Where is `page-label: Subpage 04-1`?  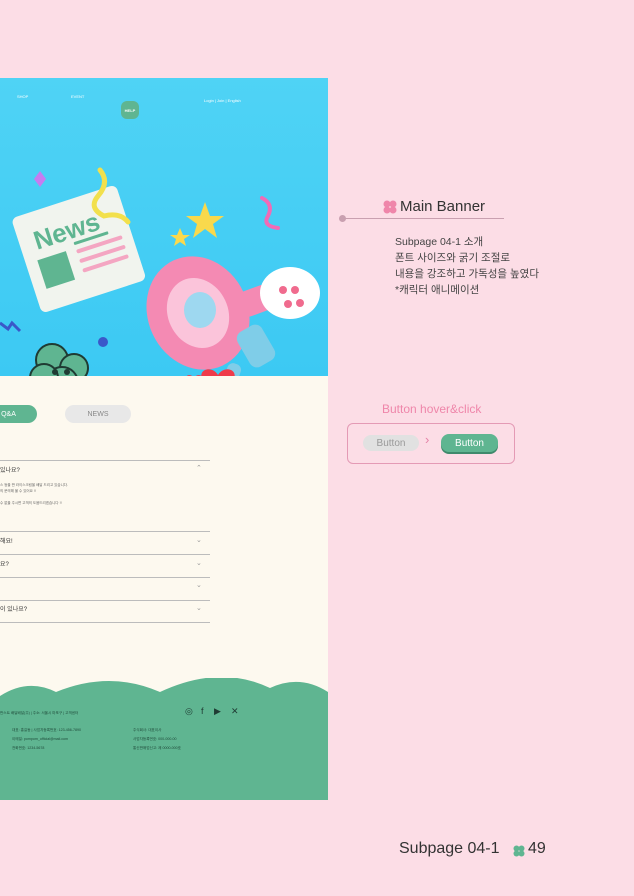 page-label: Subpage 04-1 is located at coordinates (449, 848).